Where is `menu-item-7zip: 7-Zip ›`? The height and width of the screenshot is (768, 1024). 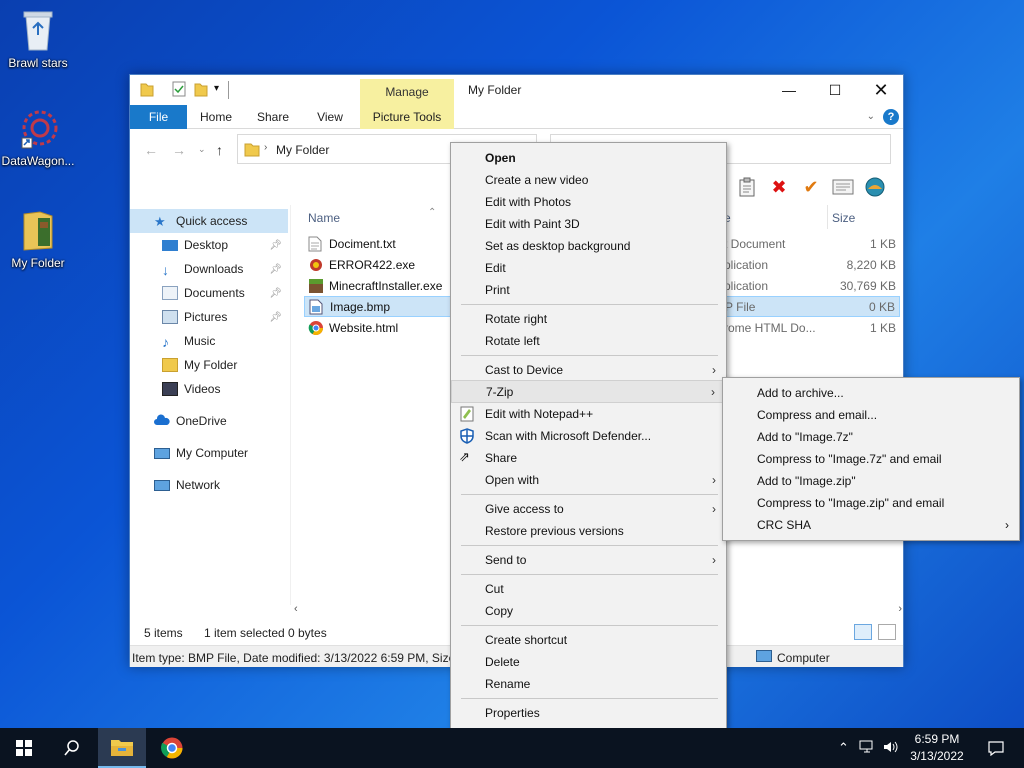 menu-item-7zip: 7-Zip › is located at coordinates (588, 391).